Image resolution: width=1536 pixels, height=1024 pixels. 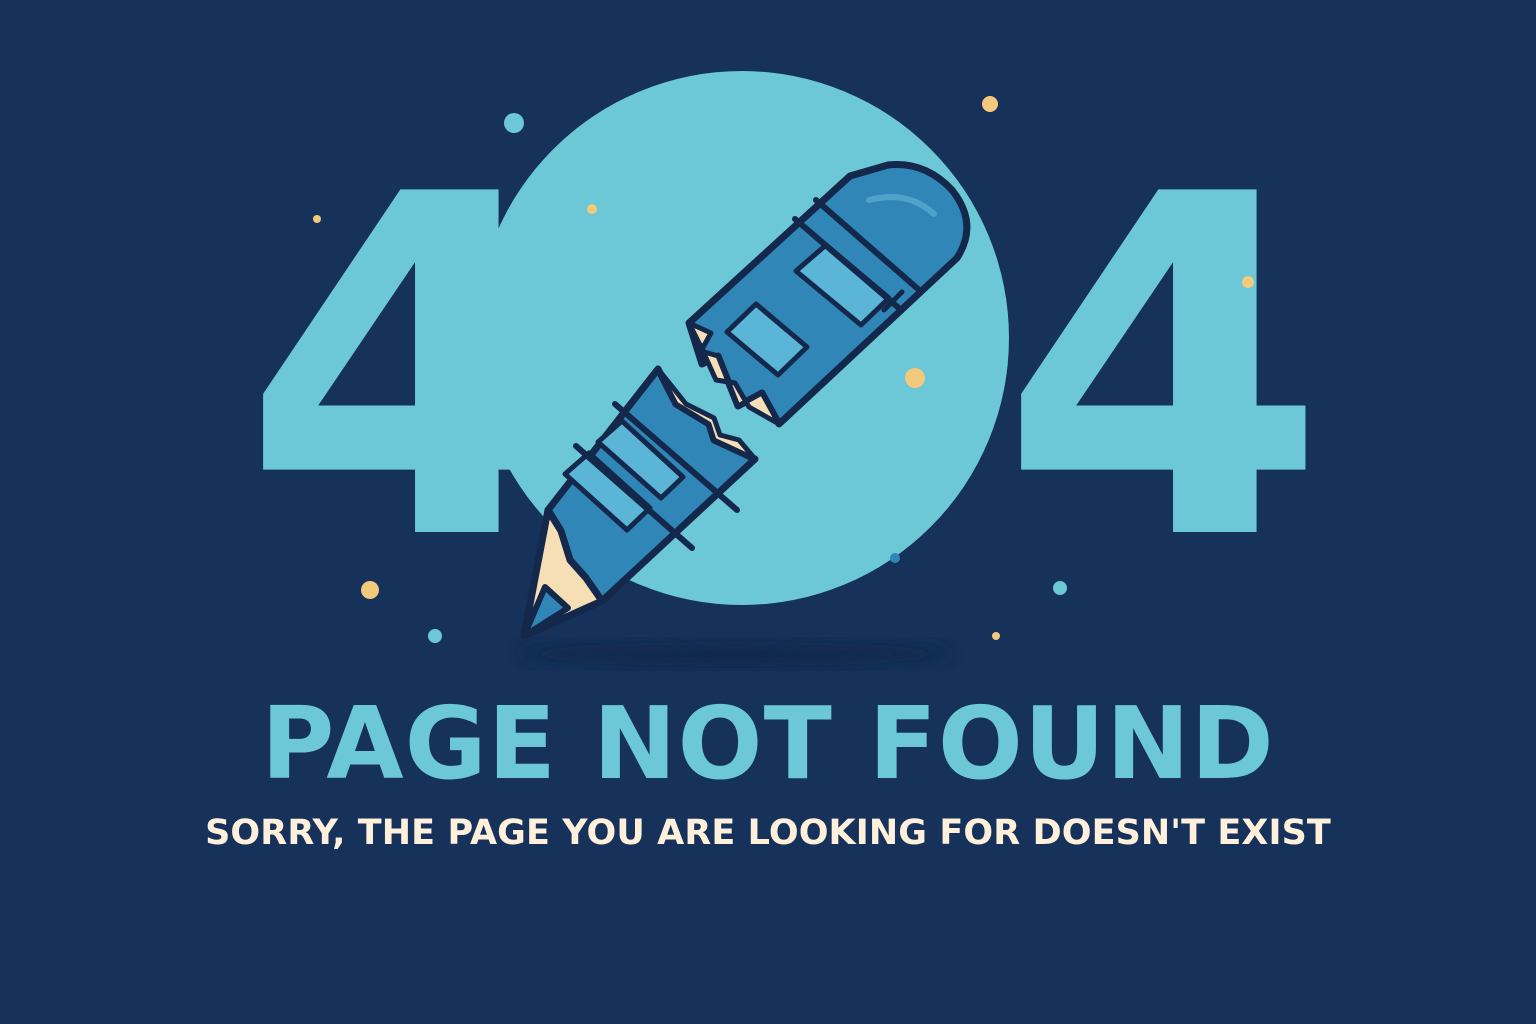 What do you see at coordinates (1163, 369) in the screenshot?
I see `code-right-digit: 4` at bounding box center [1163, 369].